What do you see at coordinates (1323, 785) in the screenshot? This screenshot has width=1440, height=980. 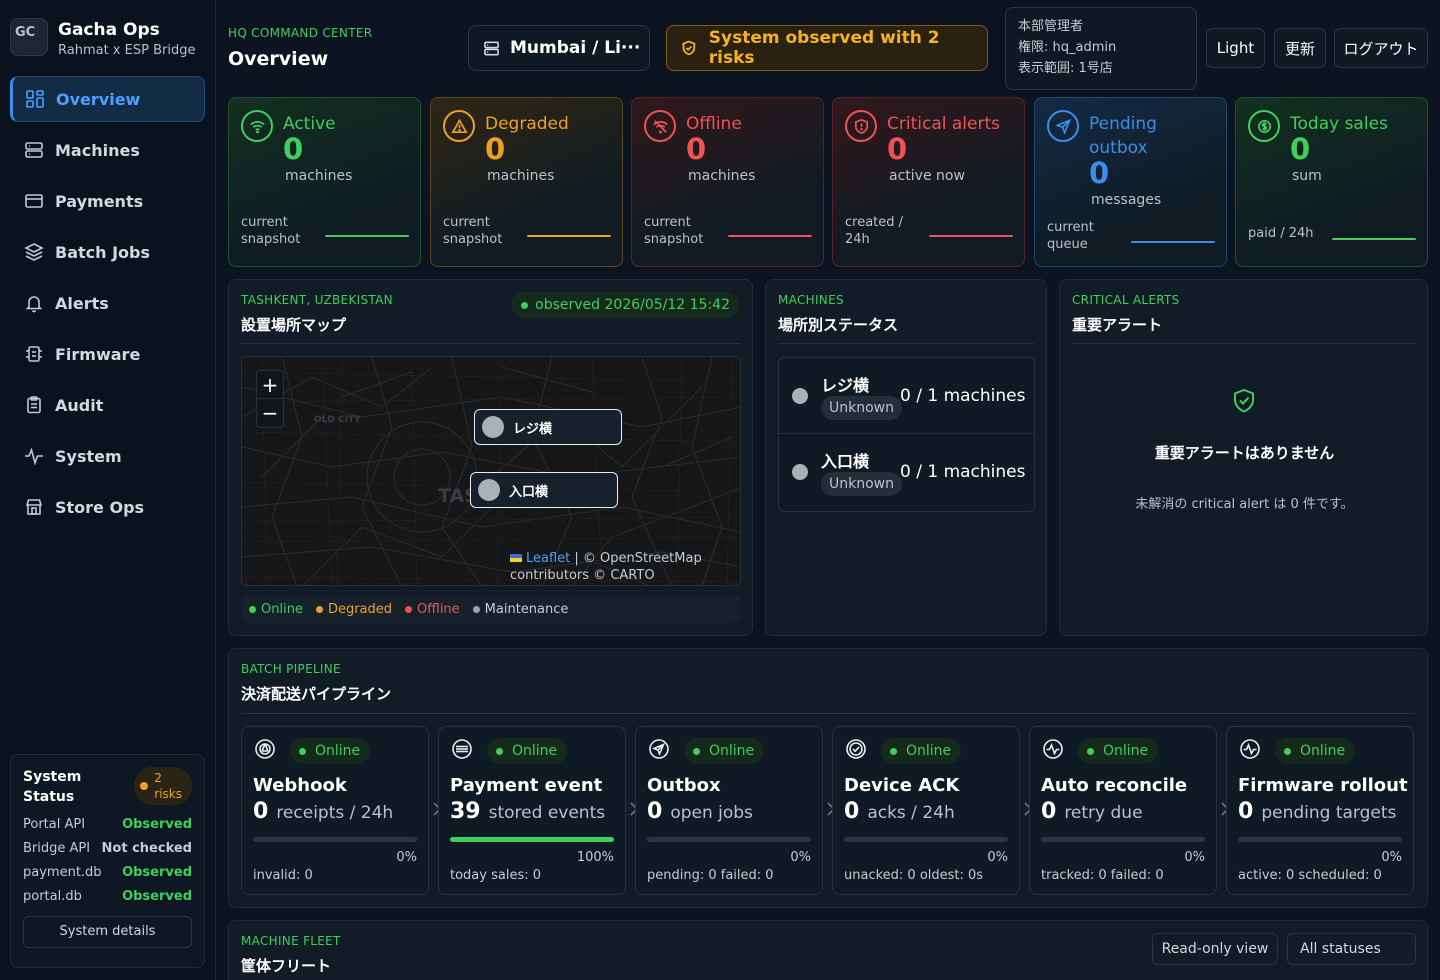 I see `stage-name: Firmware rollout` at bounding box center [1323, 785].